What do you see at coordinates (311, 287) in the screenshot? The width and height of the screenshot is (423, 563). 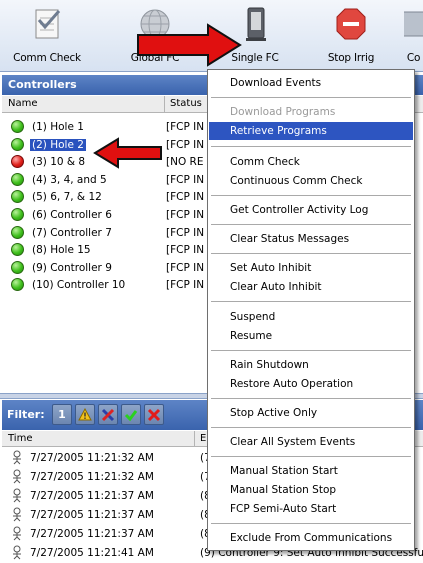 I see `menu-item-clear-auto-inhibit: Clear Auto Inhibit` at bounding box center [311, 287].